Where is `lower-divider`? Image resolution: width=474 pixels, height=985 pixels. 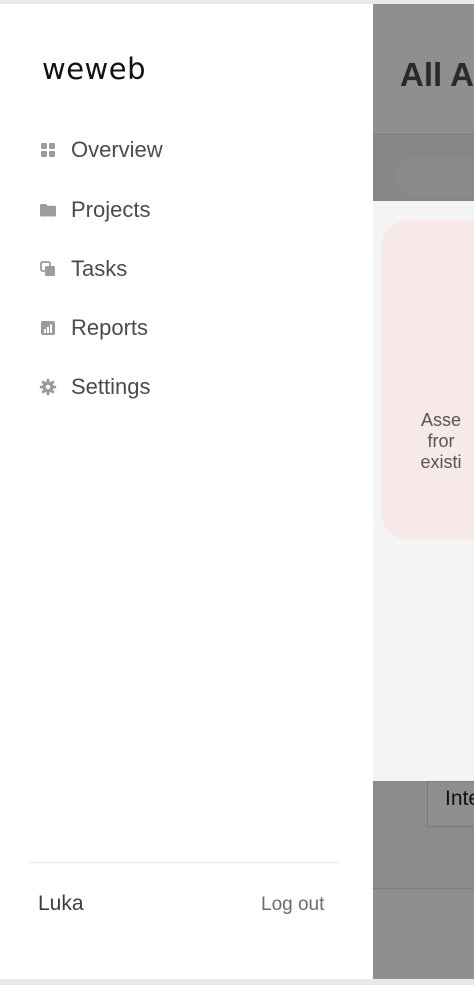
lower-divider is located at coordinates (423, 888).